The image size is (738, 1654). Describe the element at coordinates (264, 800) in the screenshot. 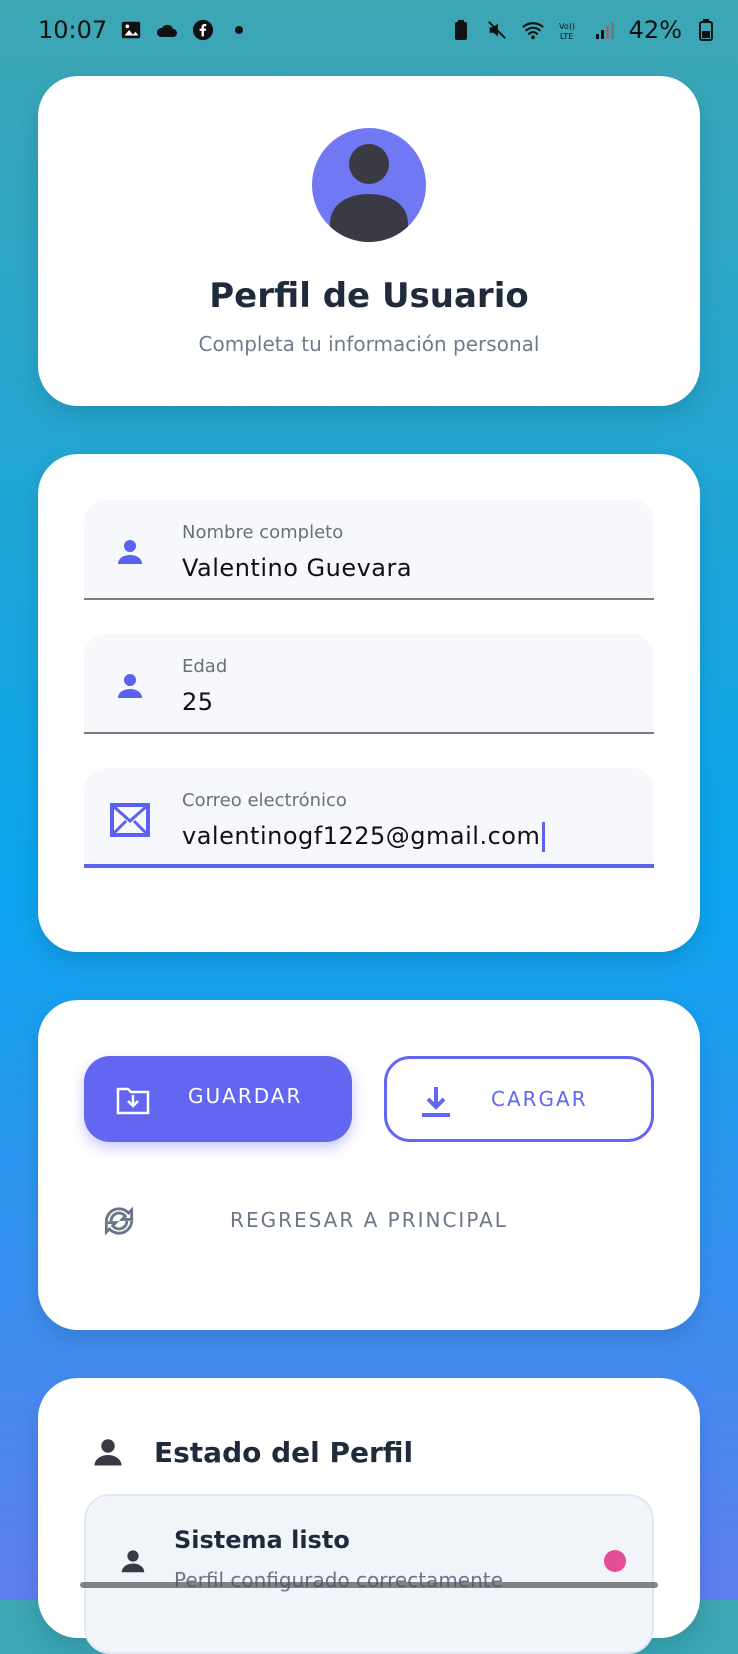

I see `email-label: Correo electrónico` at that location.